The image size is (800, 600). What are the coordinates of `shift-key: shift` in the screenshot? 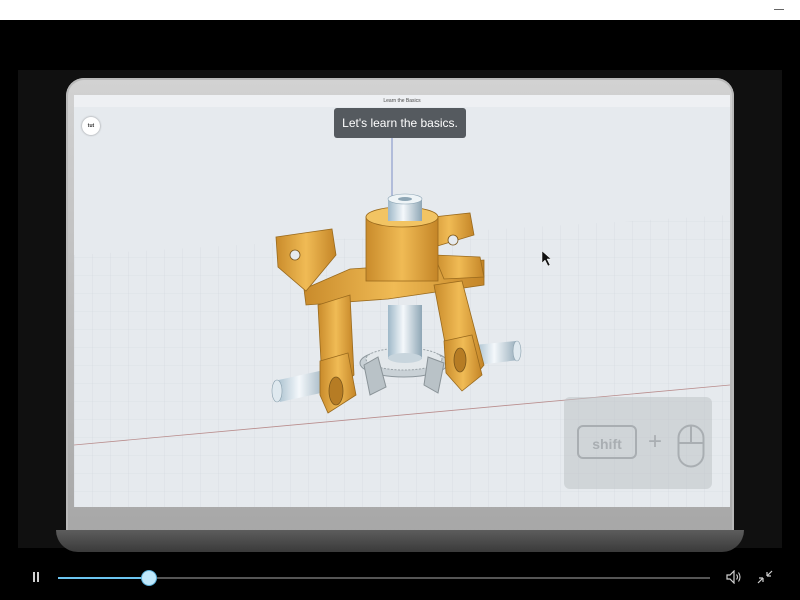 It's located at (607, 442).